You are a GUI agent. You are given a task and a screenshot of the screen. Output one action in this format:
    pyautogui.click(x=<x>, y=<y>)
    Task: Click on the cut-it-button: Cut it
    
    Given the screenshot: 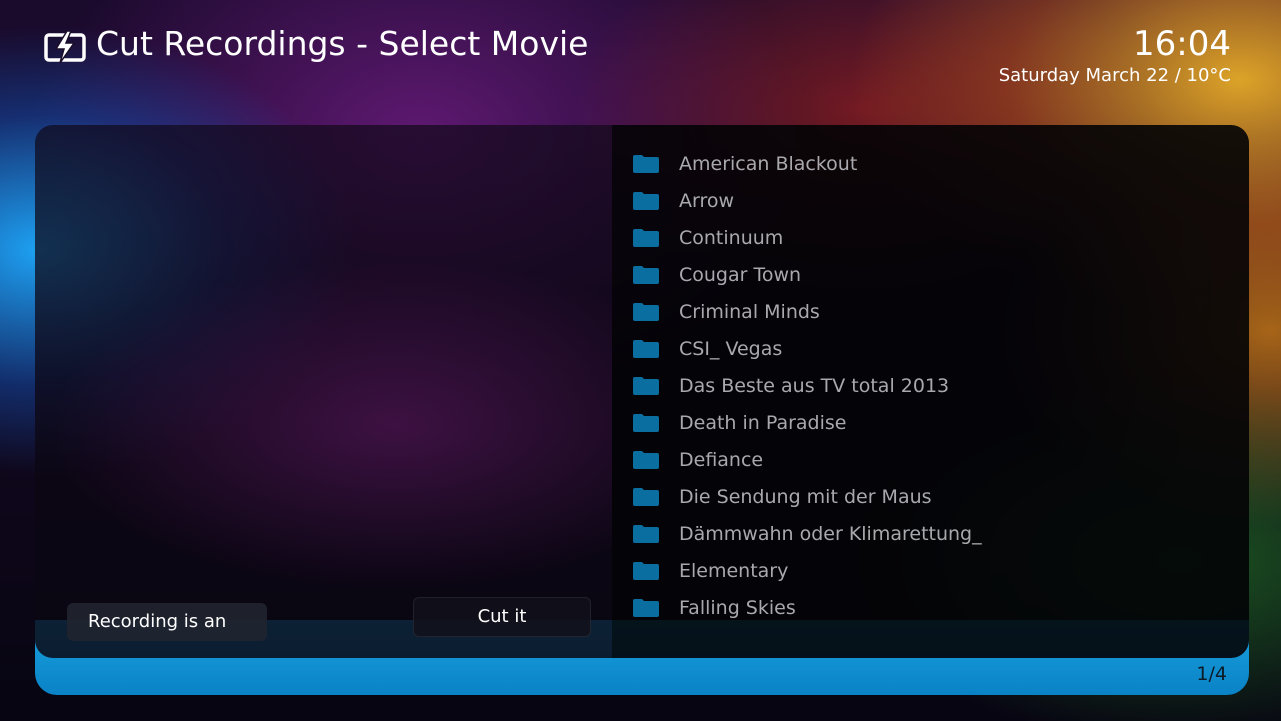 What is the action you would take?
    pyautogui.click(x=502, y=617)
    